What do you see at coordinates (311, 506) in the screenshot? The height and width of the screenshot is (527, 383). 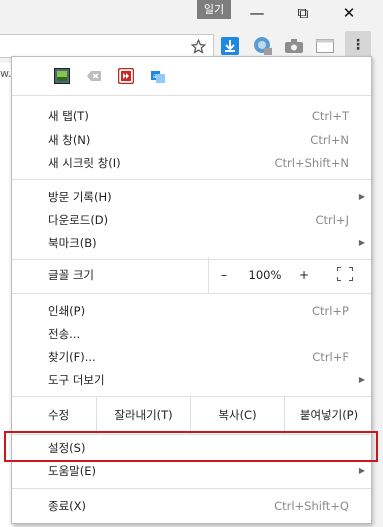 I see `menu-item-shortcut: Ctrl+Shift+Q` at bounding box center [311, 506].